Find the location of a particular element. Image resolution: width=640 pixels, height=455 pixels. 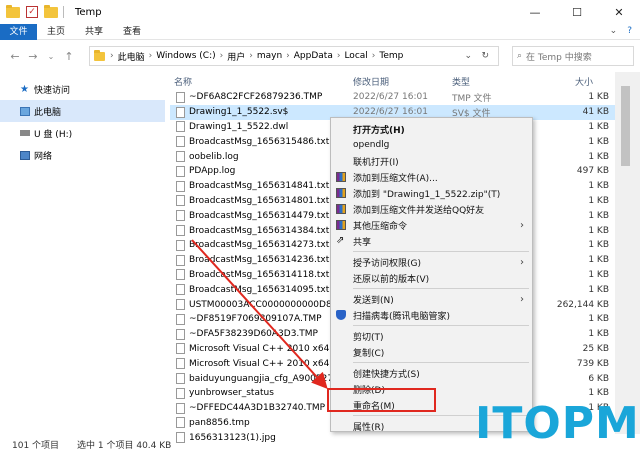

file-size: 41 KB is located at coordinates (595, 112).